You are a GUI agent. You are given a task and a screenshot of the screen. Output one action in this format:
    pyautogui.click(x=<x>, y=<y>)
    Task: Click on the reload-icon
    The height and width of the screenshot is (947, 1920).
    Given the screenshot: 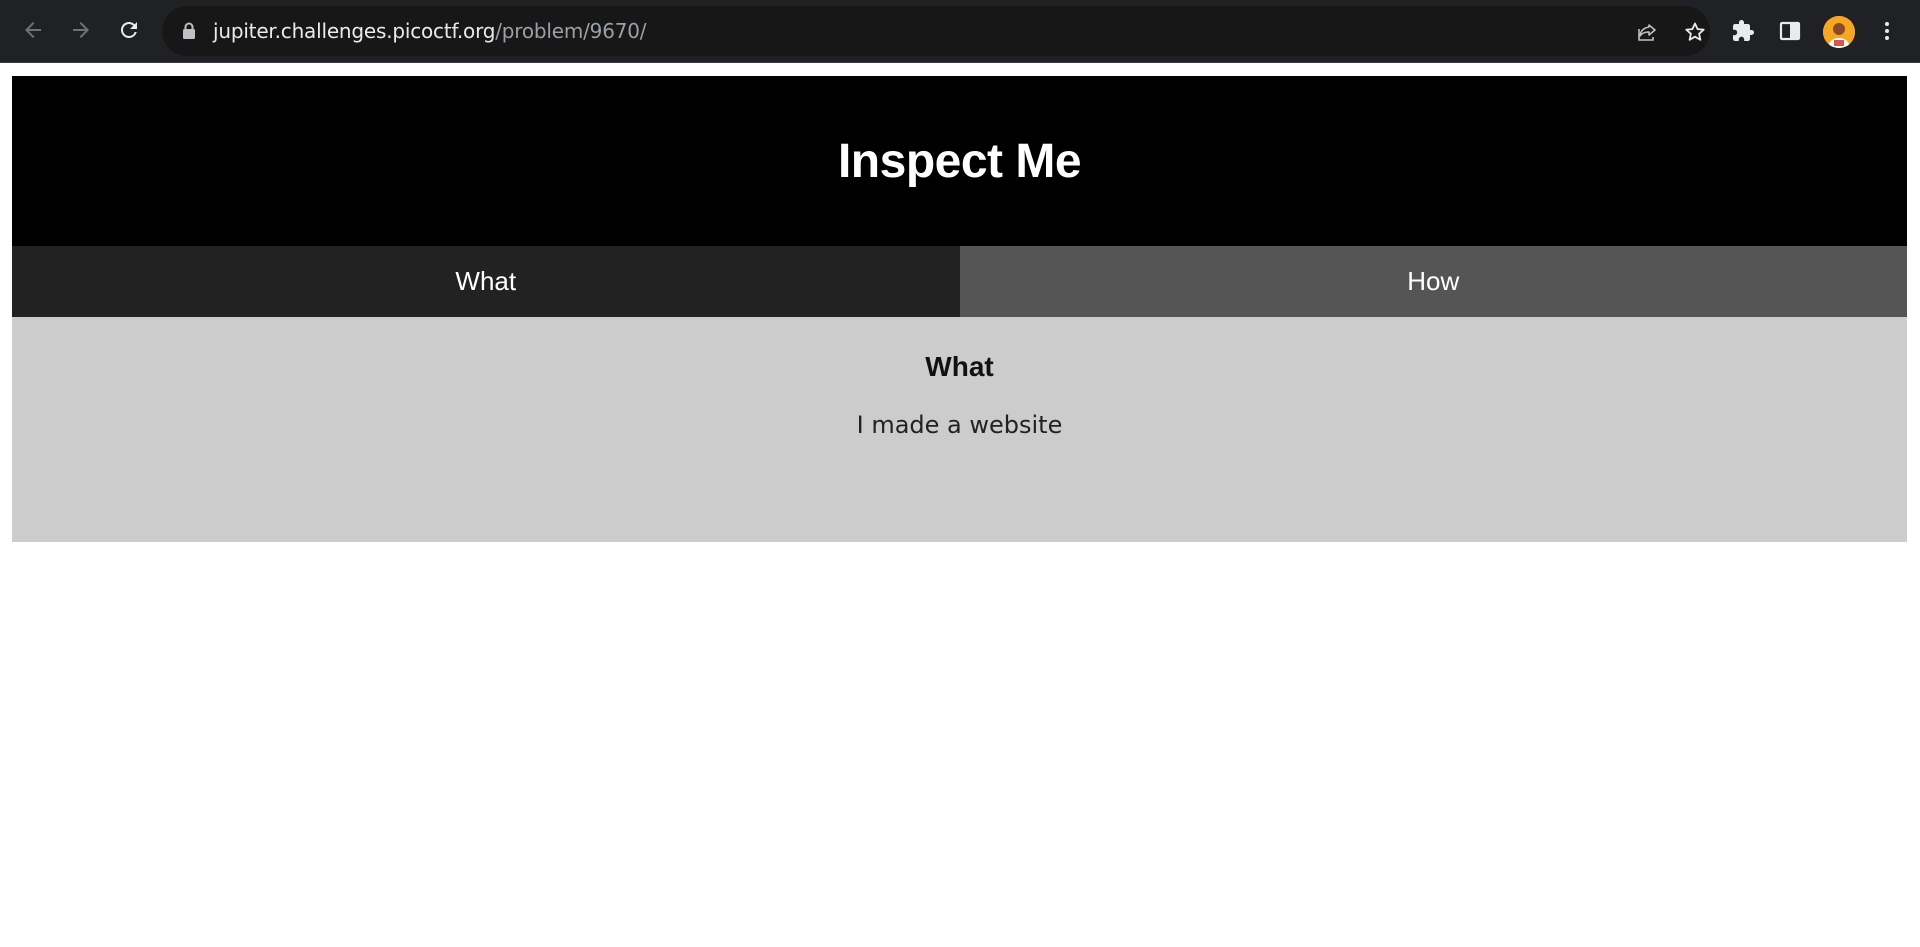 What is the action you would take?
    pyautogui.click(x=129, y=30)
    